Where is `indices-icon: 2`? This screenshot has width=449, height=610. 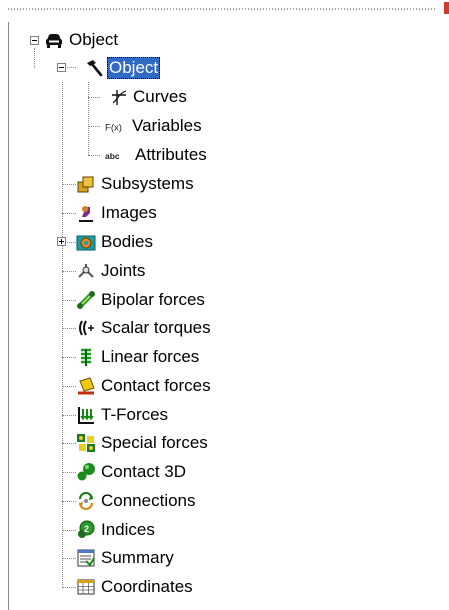
indices-icon: 2 is located at coordinates (86, 530).